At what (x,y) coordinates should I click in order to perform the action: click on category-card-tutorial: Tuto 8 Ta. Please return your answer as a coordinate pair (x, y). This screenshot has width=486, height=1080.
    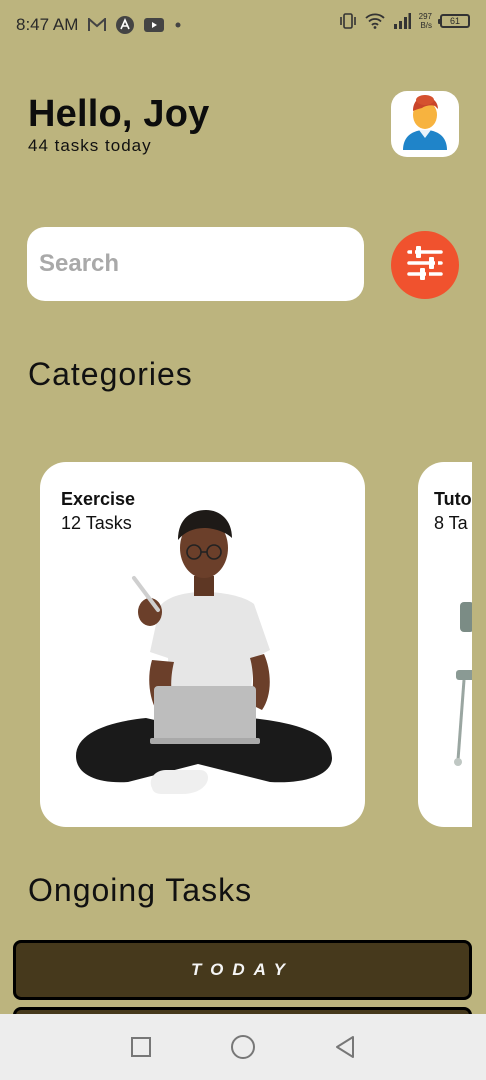
    Looking at the image, I should click on (445, 644).